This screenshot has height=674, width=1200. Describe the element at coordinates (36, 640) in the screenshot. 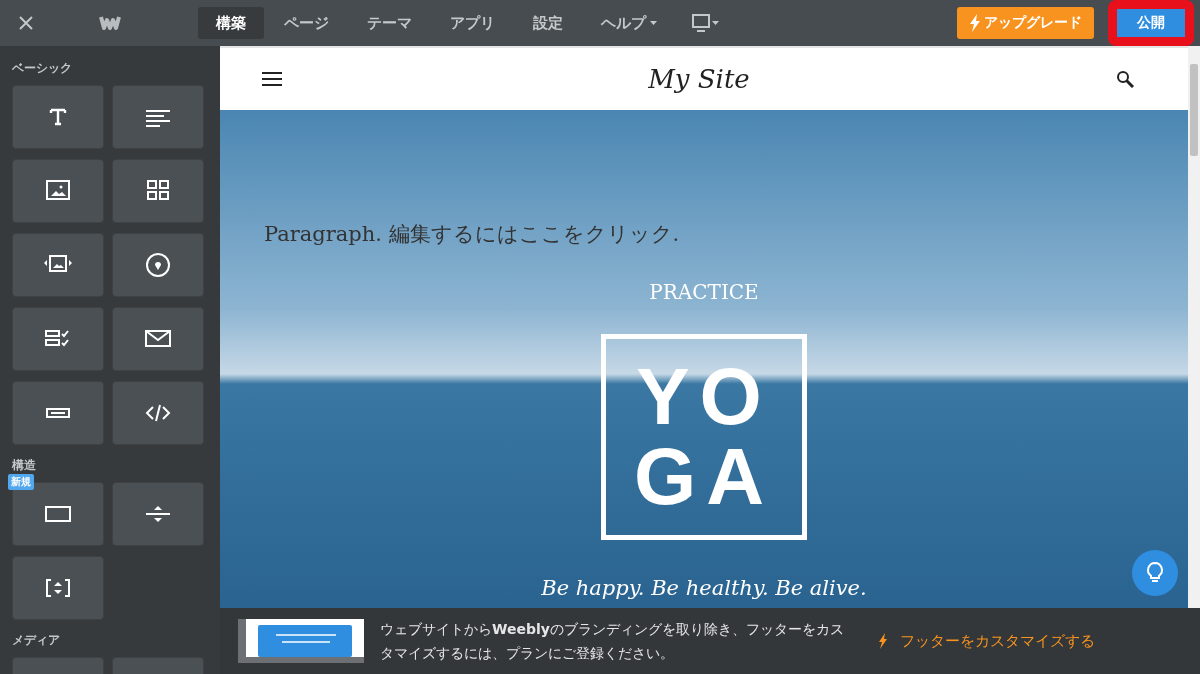

I see `section-heading: メディア` at that location.